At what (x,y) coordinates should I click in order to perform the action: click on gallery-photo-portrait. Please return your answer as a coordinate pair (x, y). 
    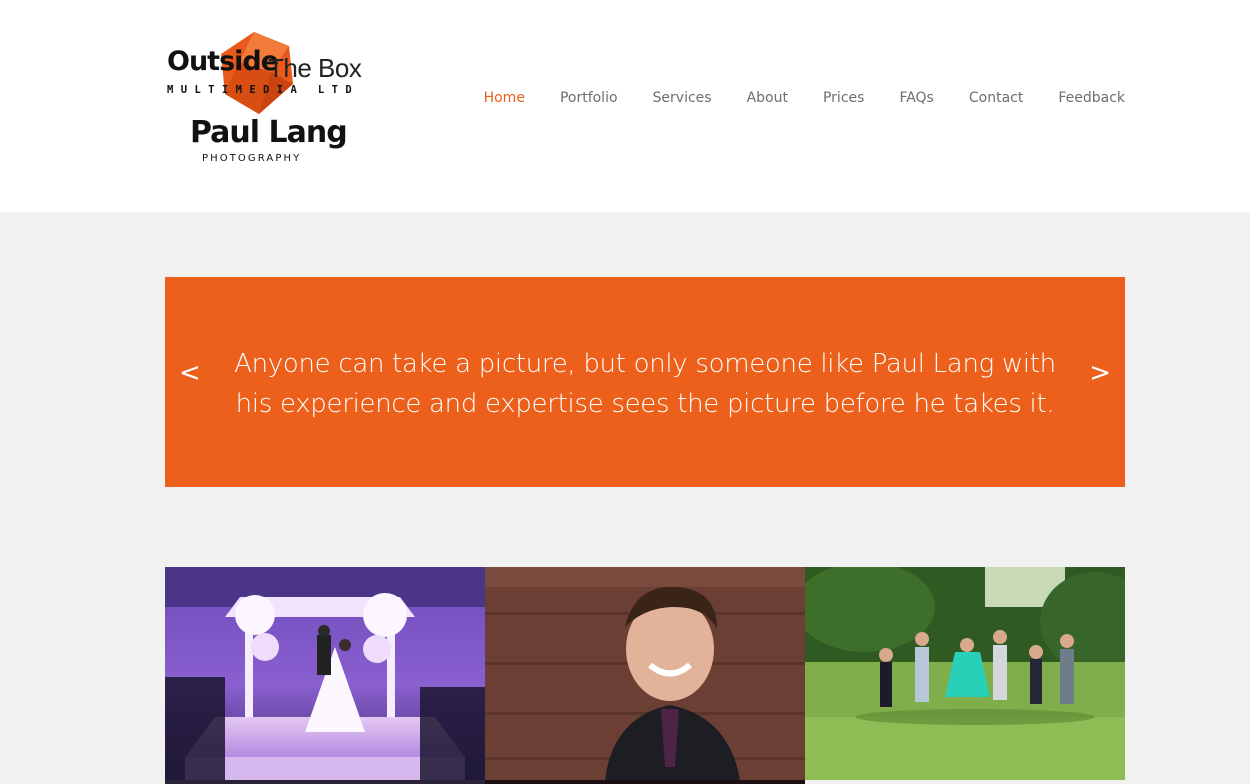
    Looking at the image, I should click on (645, 673).